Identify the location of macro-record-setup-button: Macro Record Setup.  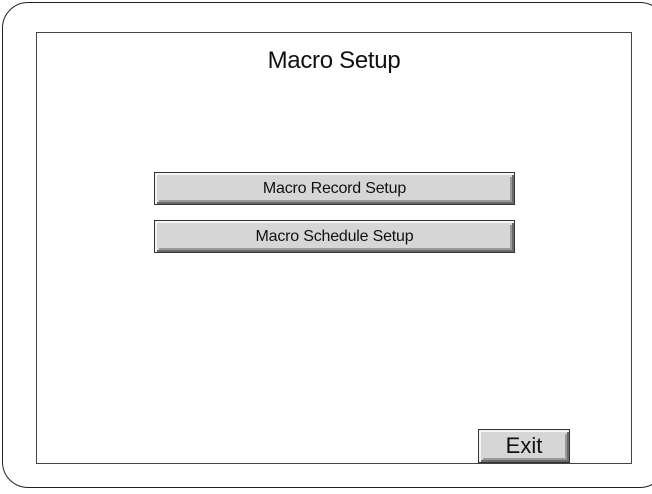
(334, 188).